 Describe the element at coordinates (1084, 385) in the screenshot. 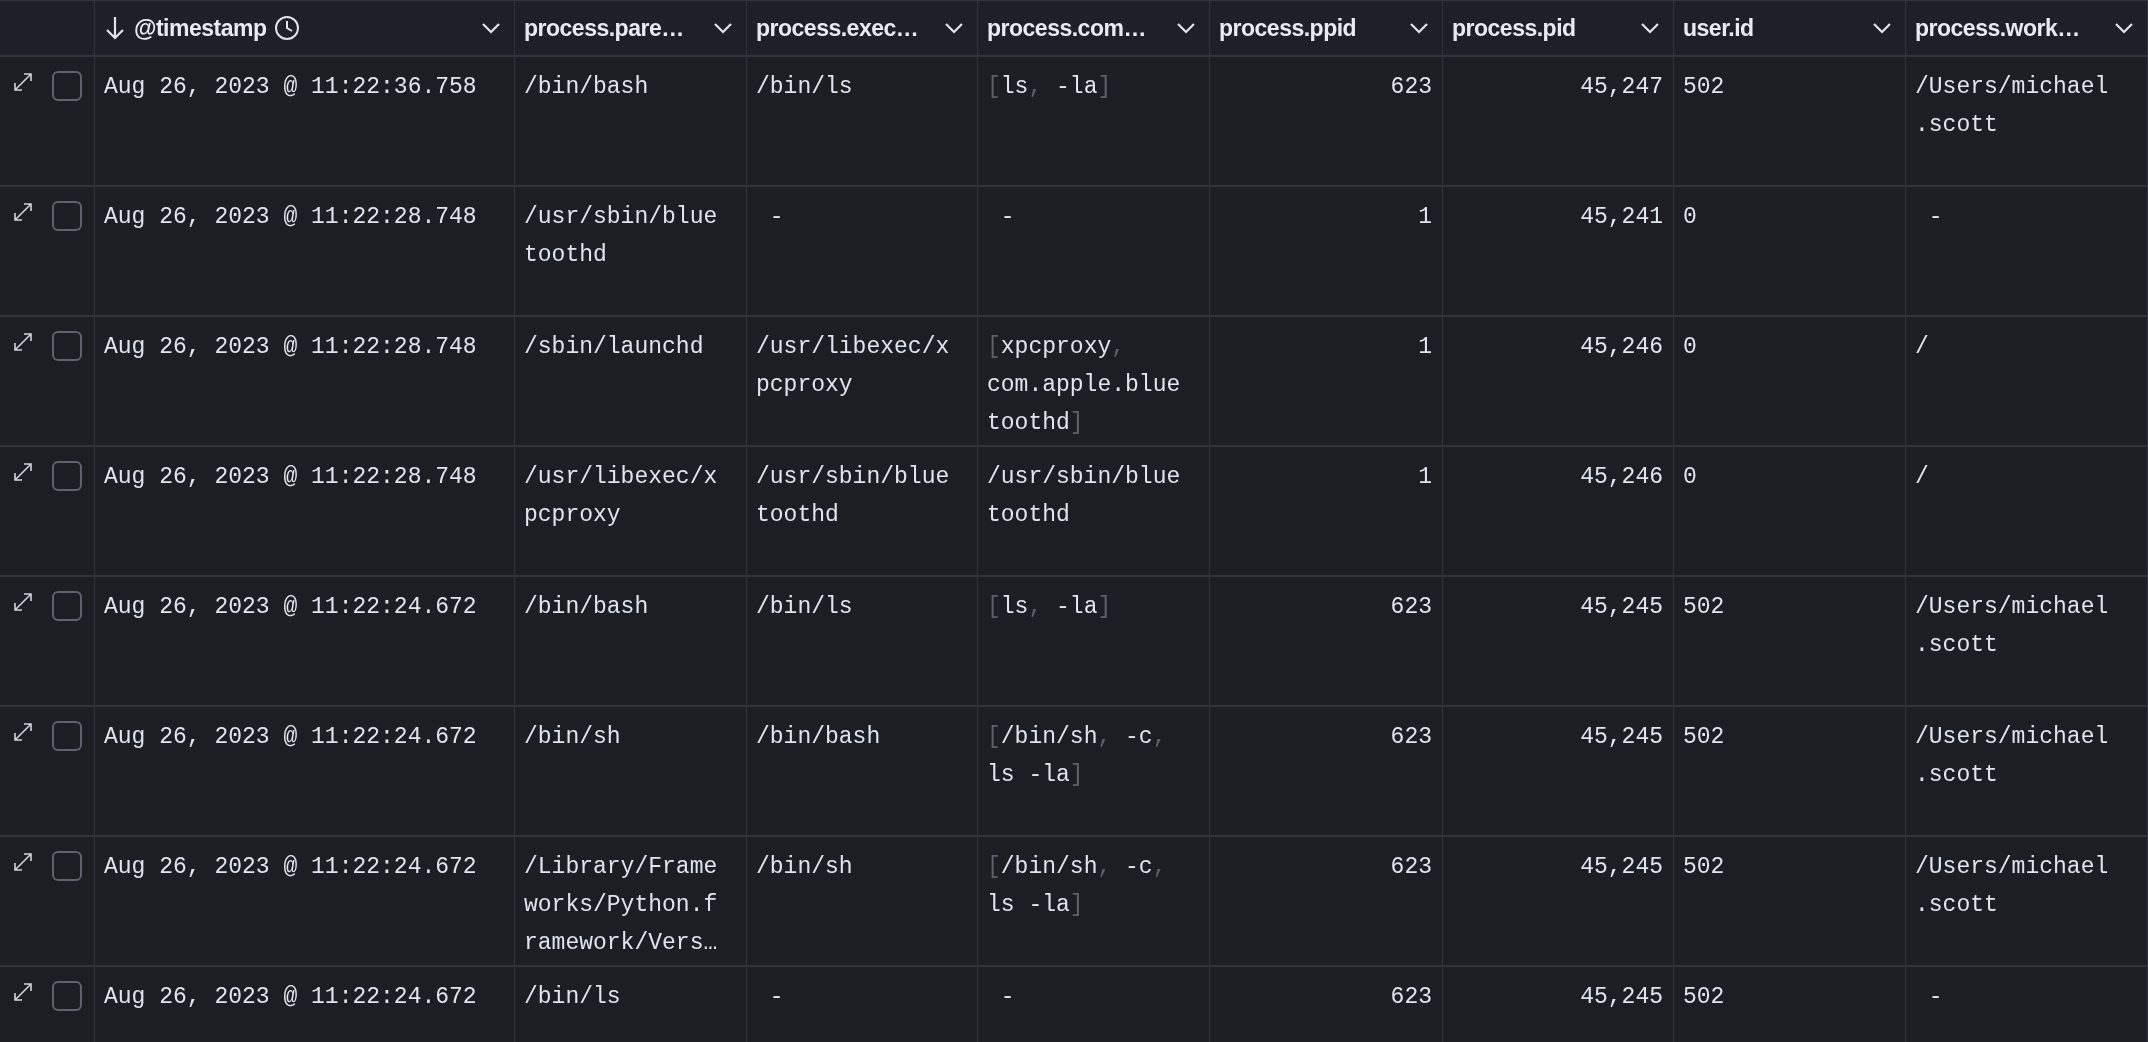

I see `table-cell-text: [xpcproxy, com.apple.bluetoothd]` at that location.